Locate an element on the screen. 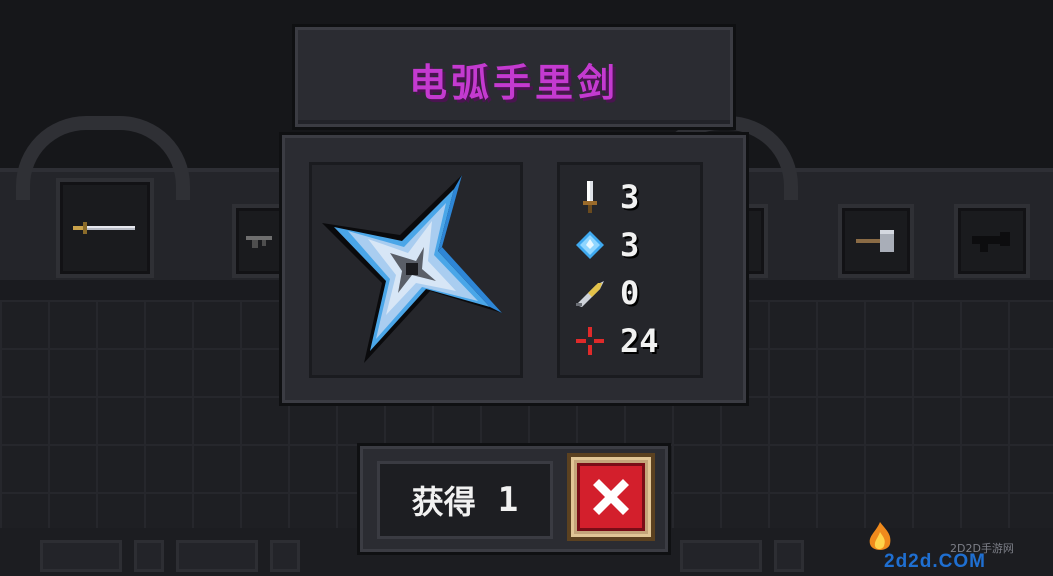 The width and height of the screenshot is (1053, 576). sword-icon is located at coordinates (590, 197).